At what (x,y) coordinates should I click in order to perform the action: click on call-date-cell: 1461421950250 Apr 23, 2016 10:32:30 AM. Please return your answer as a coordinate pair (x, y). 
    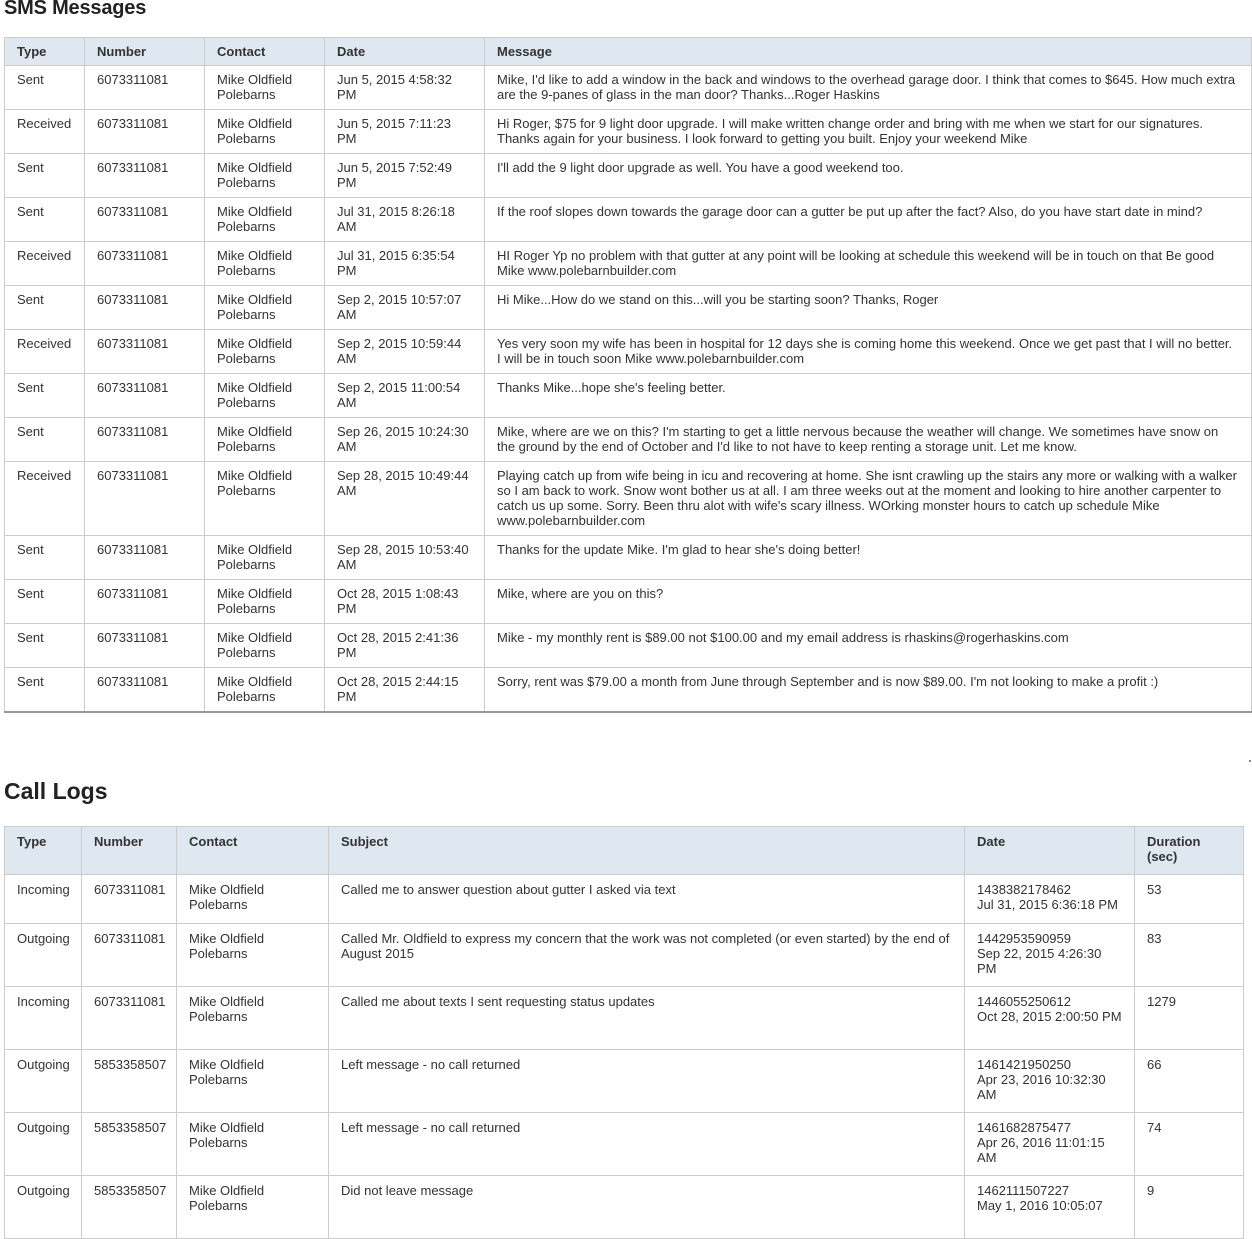
    Looking at the image, I should click on (1049, 1081).